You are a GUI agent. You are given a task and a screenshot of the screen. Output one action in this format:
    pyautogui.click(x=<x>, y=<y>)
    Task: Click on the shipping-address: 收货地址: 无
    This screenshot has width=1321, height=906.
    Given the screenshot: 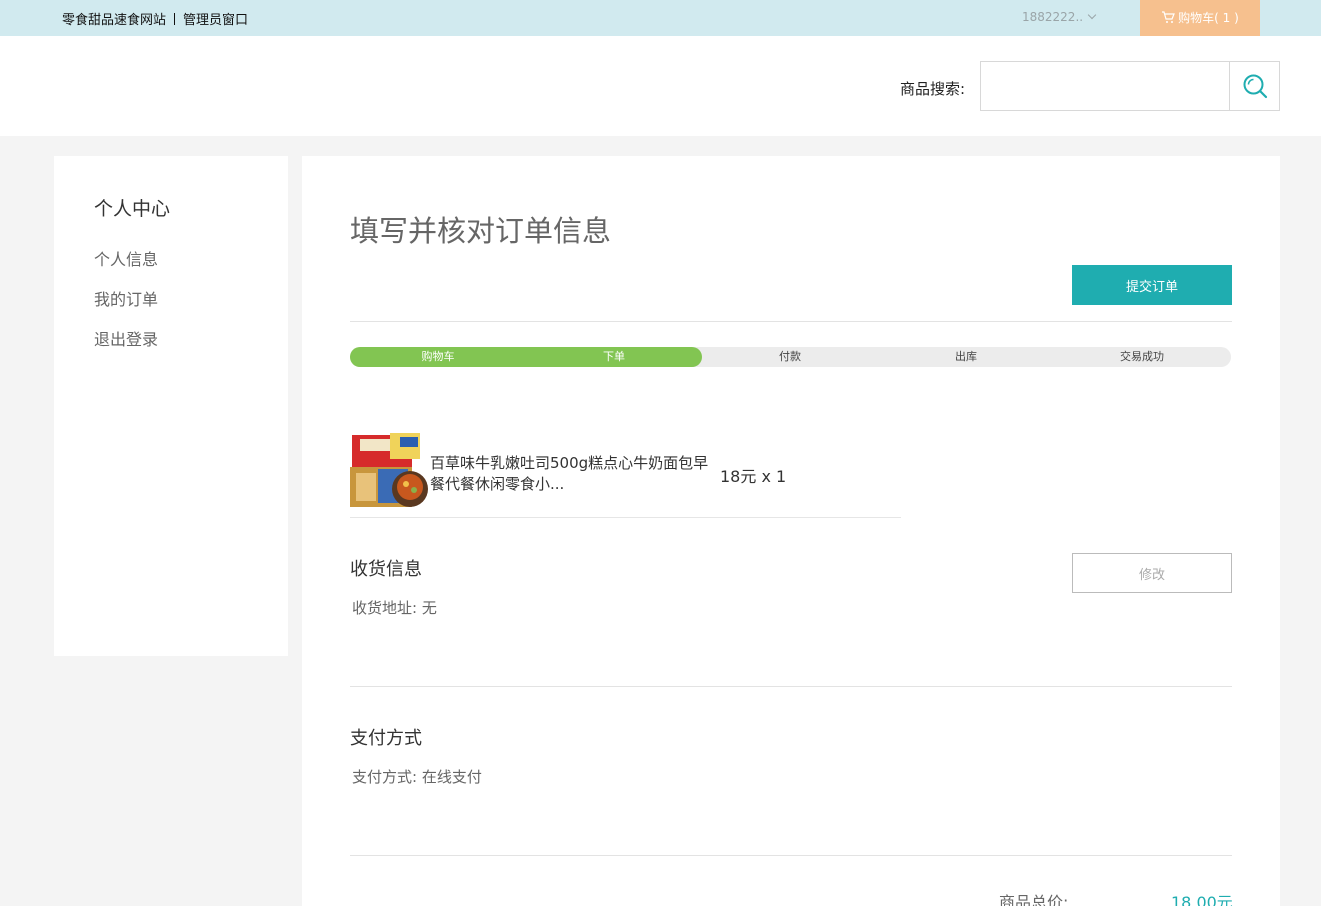 What is the action you would take?
    pyautogui.click(x=394, y=607)
    